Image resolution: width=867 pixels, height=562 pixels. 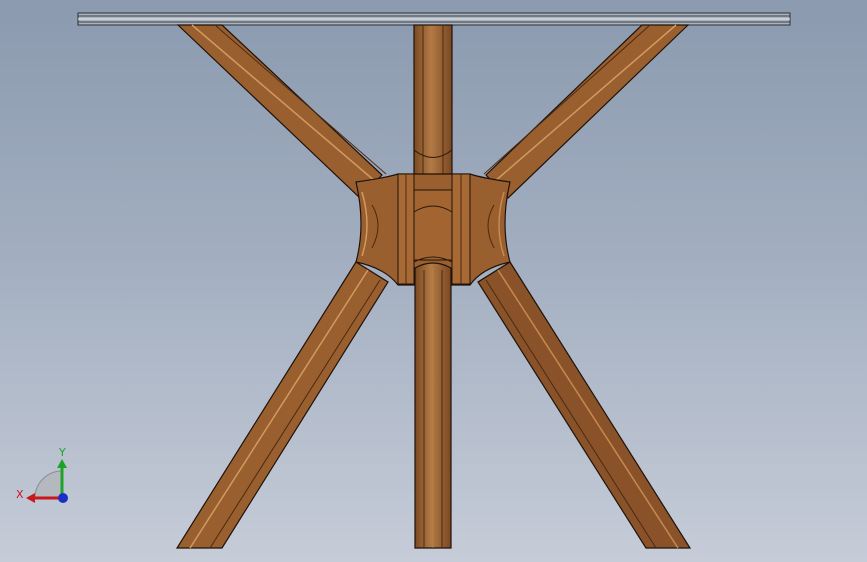 What do you see at coordinates (282, 405) in the screenshot?
I see `lower-left-leg` at bounding box center [282, 405].